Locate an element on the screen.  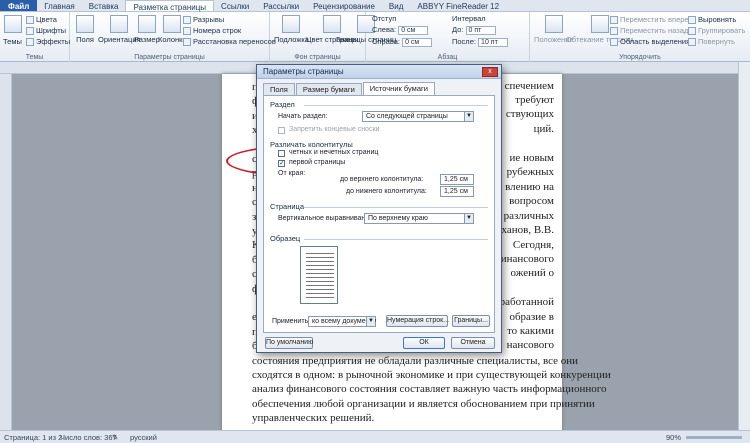
status-language: русский is located at coordinates (143, 437).